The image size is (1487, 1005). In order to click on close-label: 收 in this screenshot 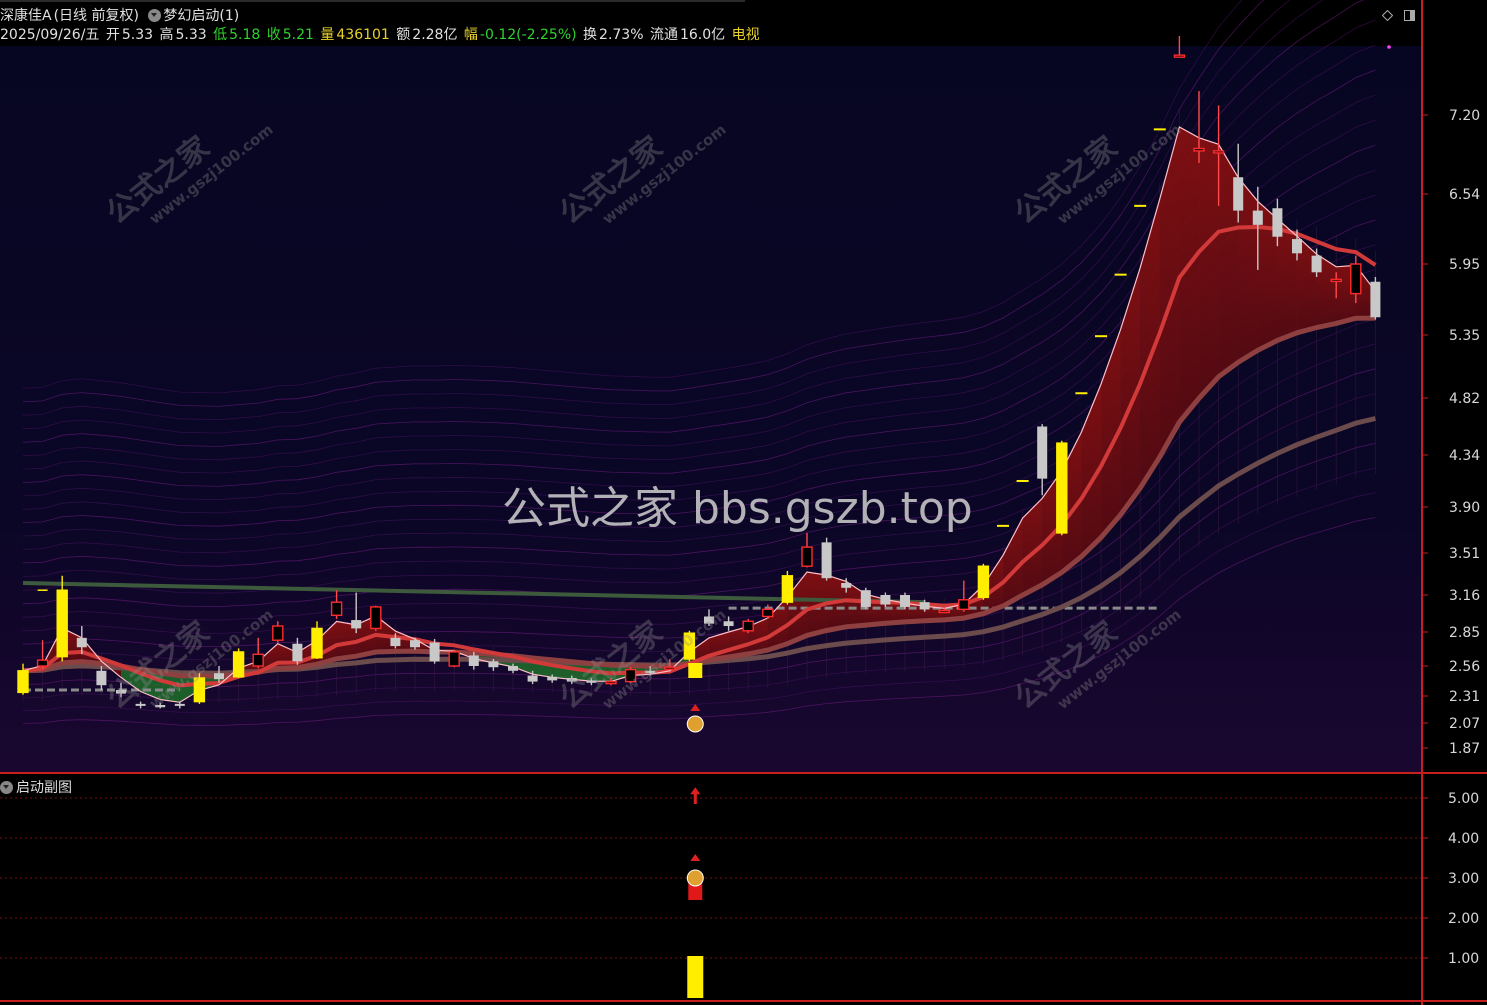, I will do `click(273, 35)`.